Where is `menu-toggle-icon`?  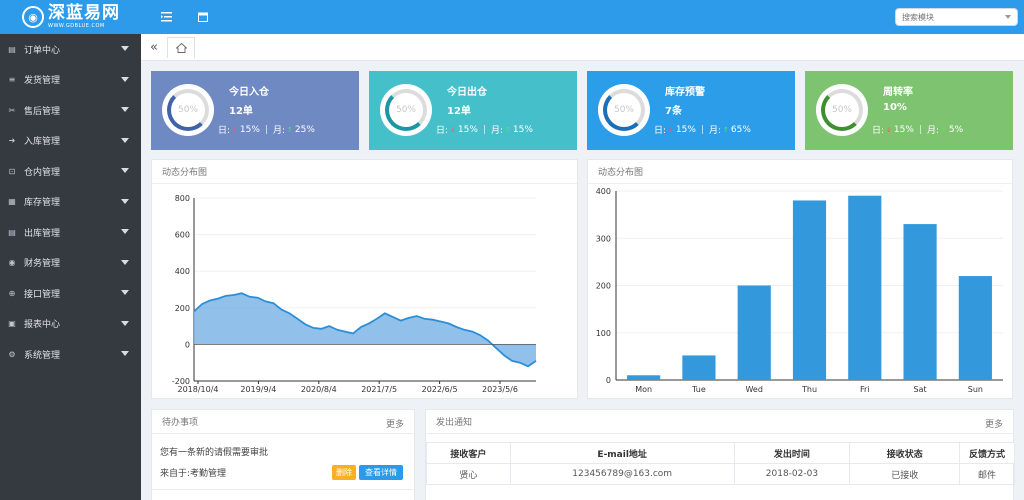
menu-toggle-icon is located at coordinates (166, 17).